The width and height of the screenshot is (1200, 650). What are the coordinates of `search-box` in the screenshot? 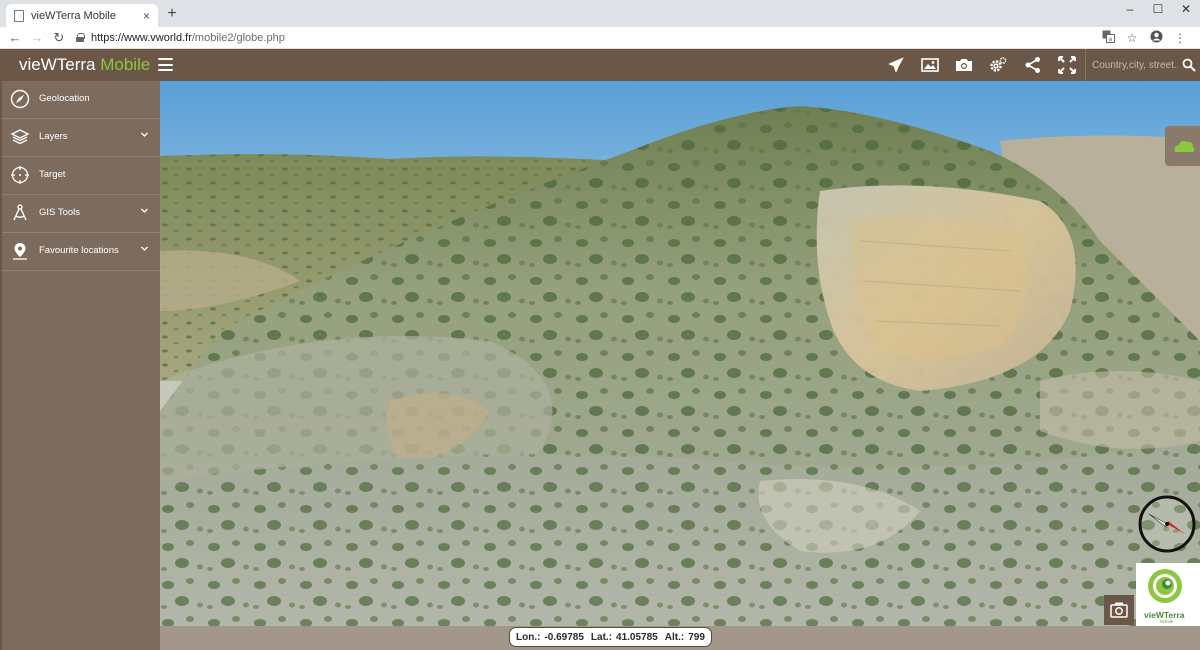 It's located at (1142, 65).